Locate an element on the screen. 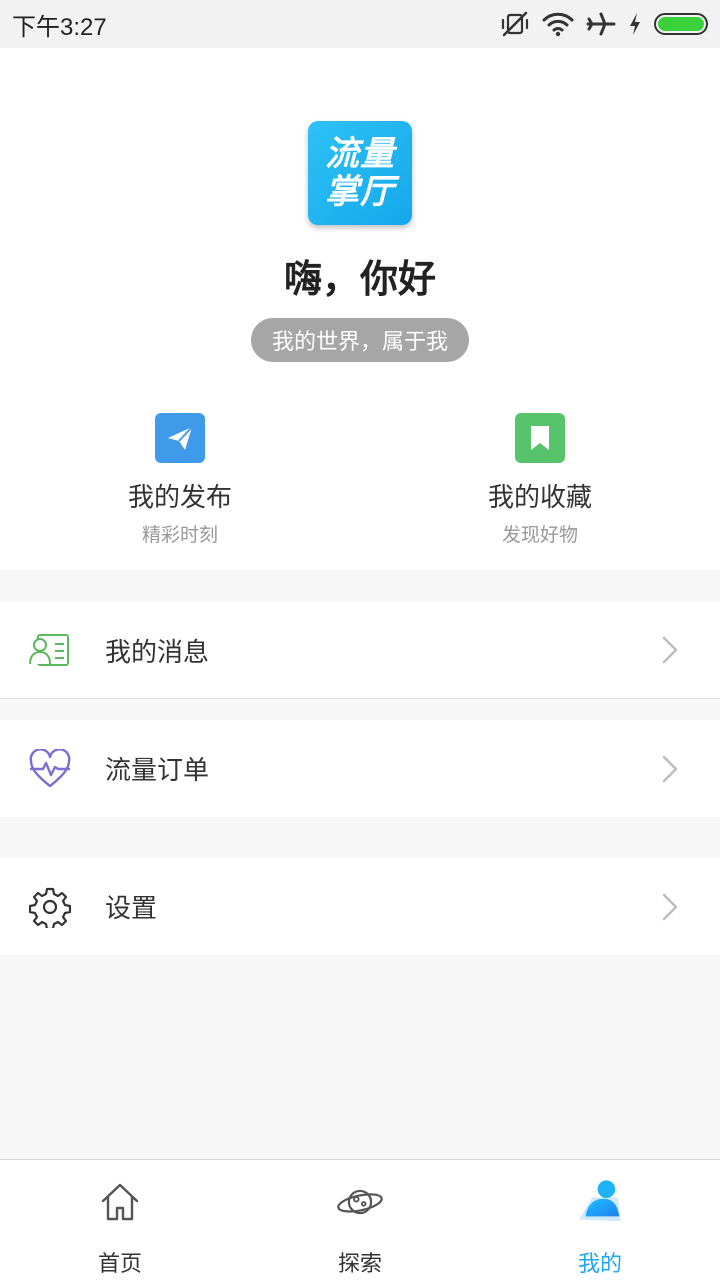  tab-explore: 探索 is located at coordinates (360, 1220).